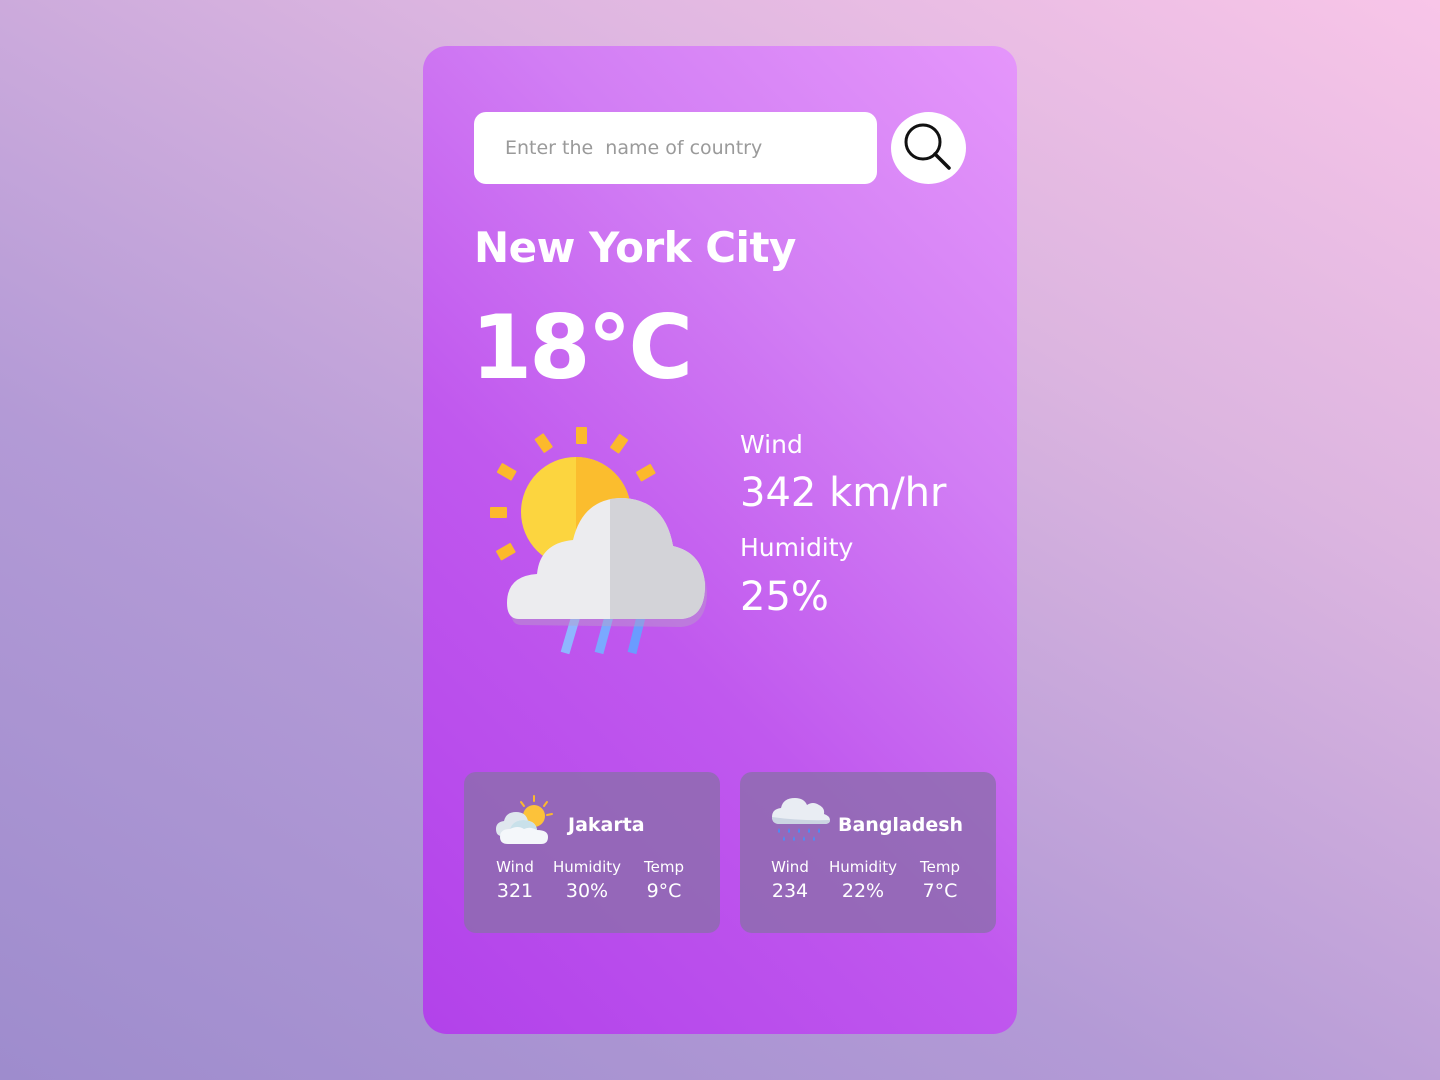  Describe the element at coordinates (664, 891) in the screenshot. I see `temp-value: 9°C` at that location.